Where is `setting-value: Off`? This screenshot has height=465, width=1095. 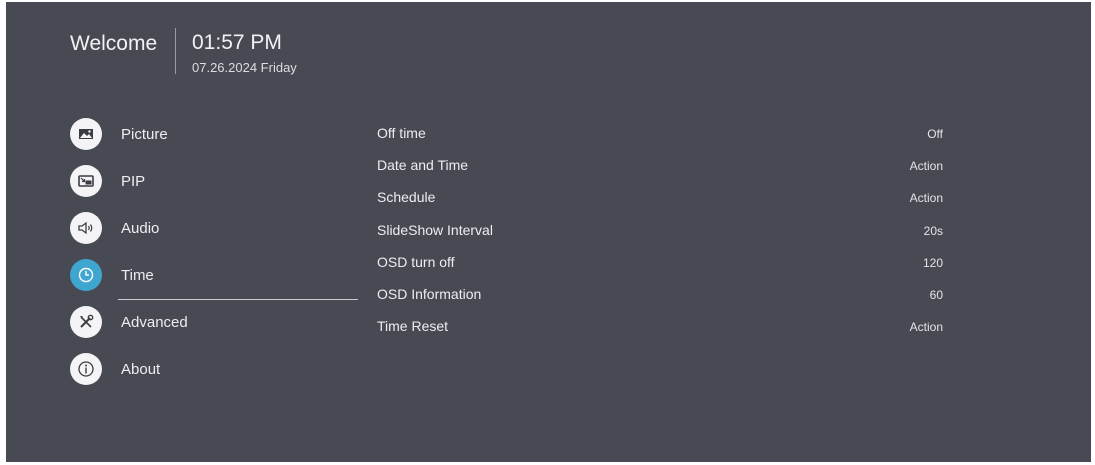
setting-value: Off is located at coordinates (935, 134).